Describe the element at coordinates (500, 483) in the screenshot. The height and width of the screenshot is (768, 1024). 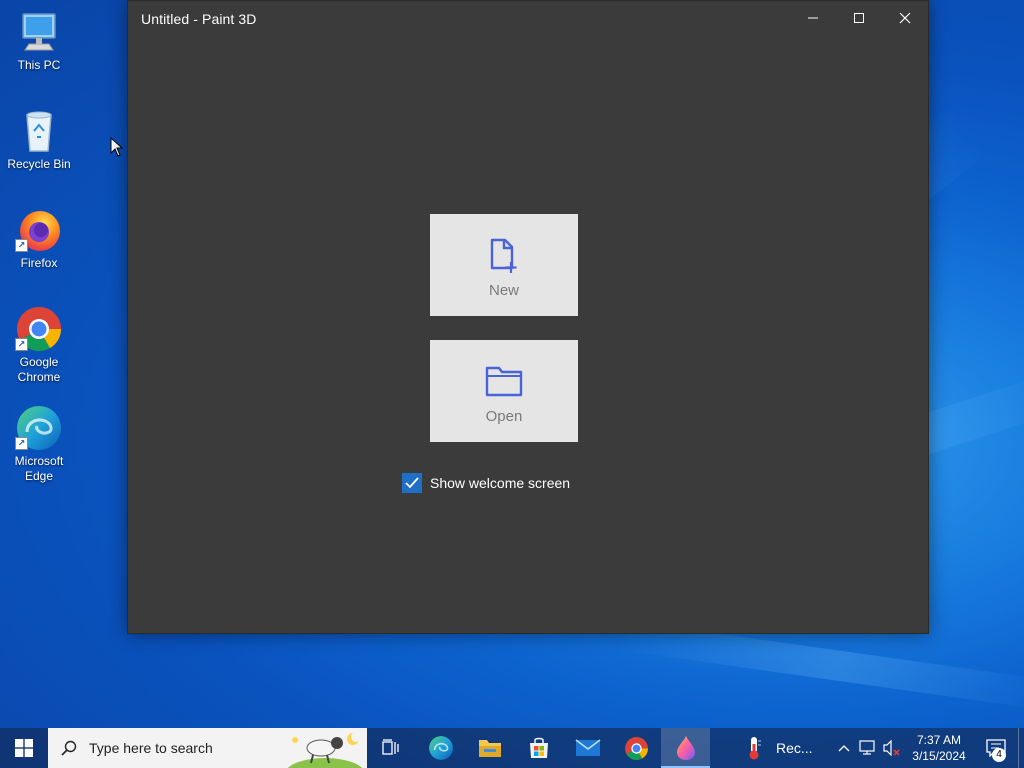
I see `show-welcome-label: Show welcome screen` at that location.